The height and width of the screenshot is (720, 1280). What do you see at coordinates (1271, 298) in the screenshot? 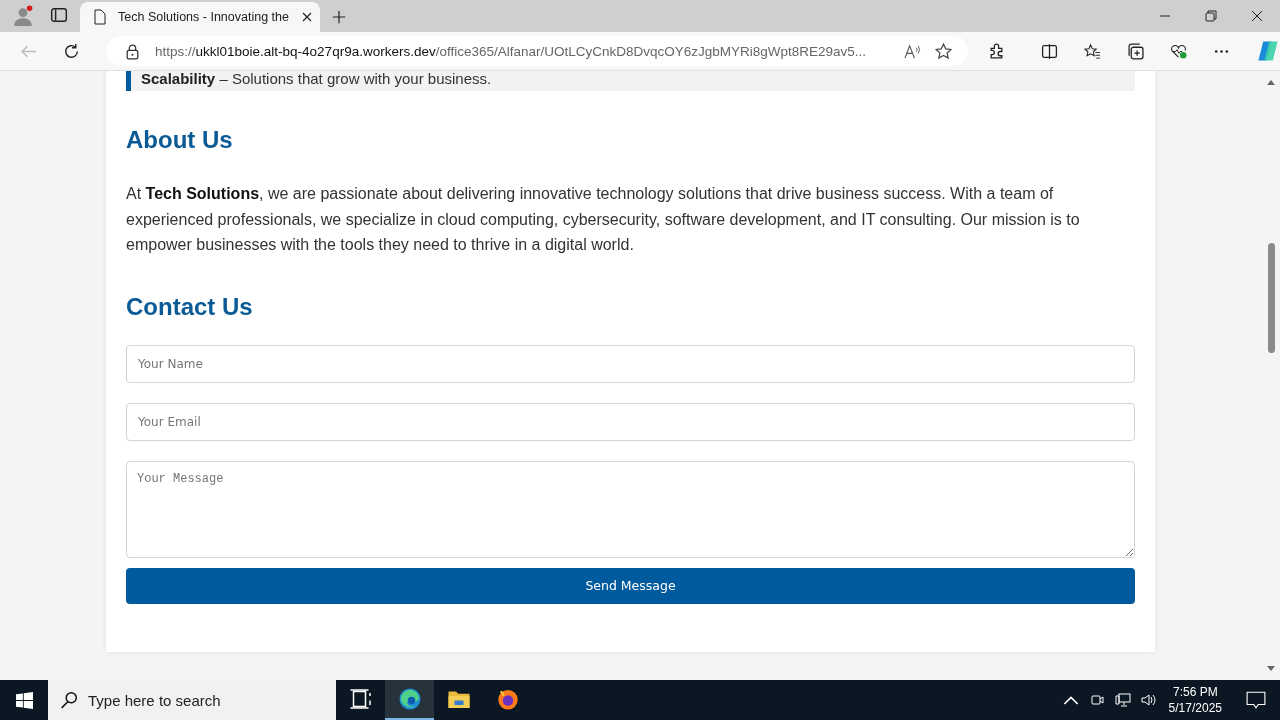
I see `scrollbar-thumb` at bounding box center [1271, 298].